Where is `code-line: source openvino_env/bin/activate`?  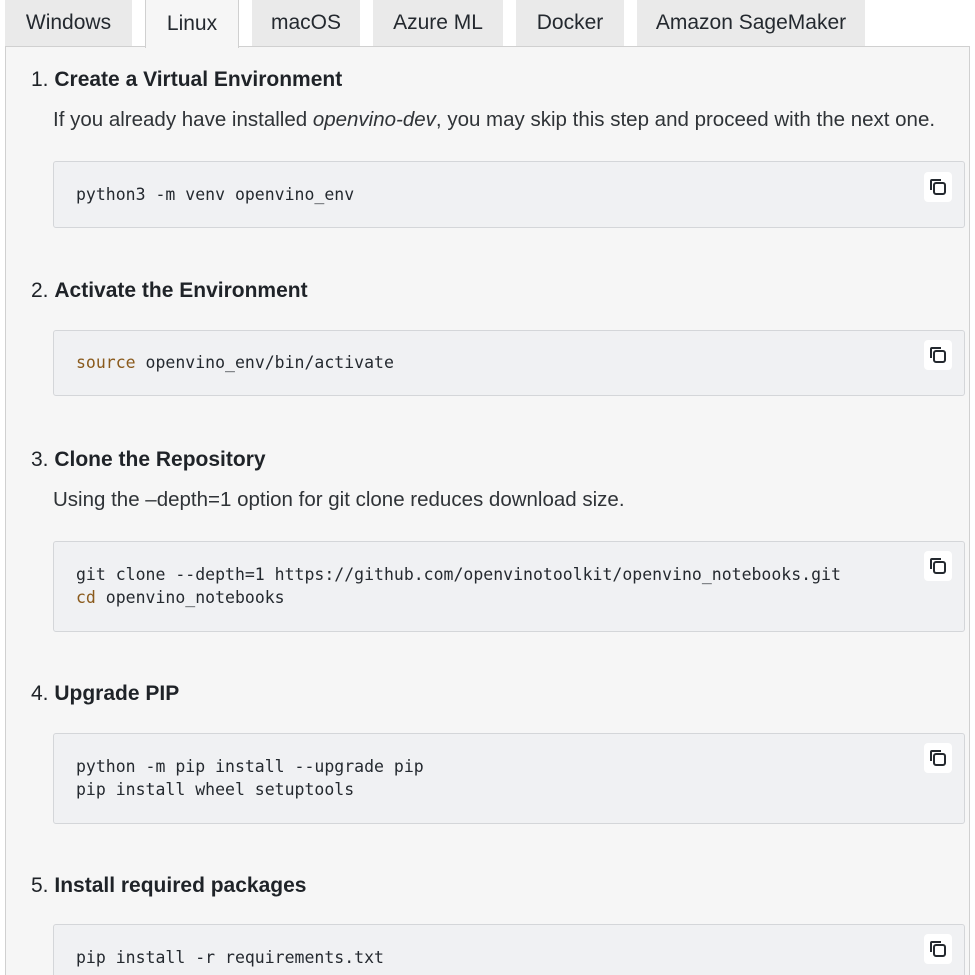
code-line: source openvino_env/bin/activate is located at coordinates (235, 362).